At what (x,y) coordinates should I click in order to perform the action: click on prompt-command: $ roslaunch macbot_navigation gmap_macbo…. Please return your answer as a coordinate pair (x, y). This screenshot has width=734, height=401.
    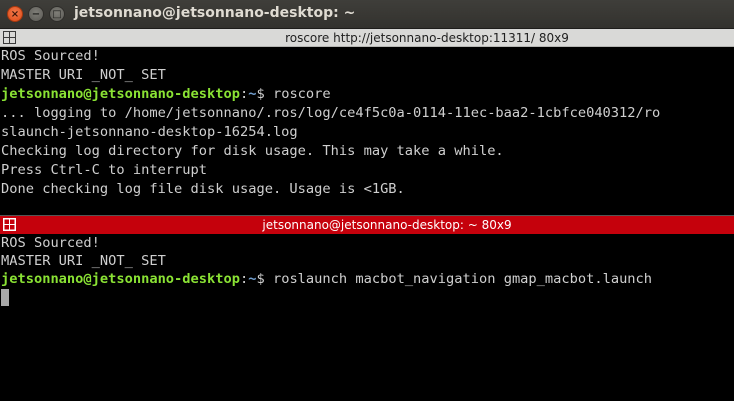
    Looking at the image, I should click on (454, 279).